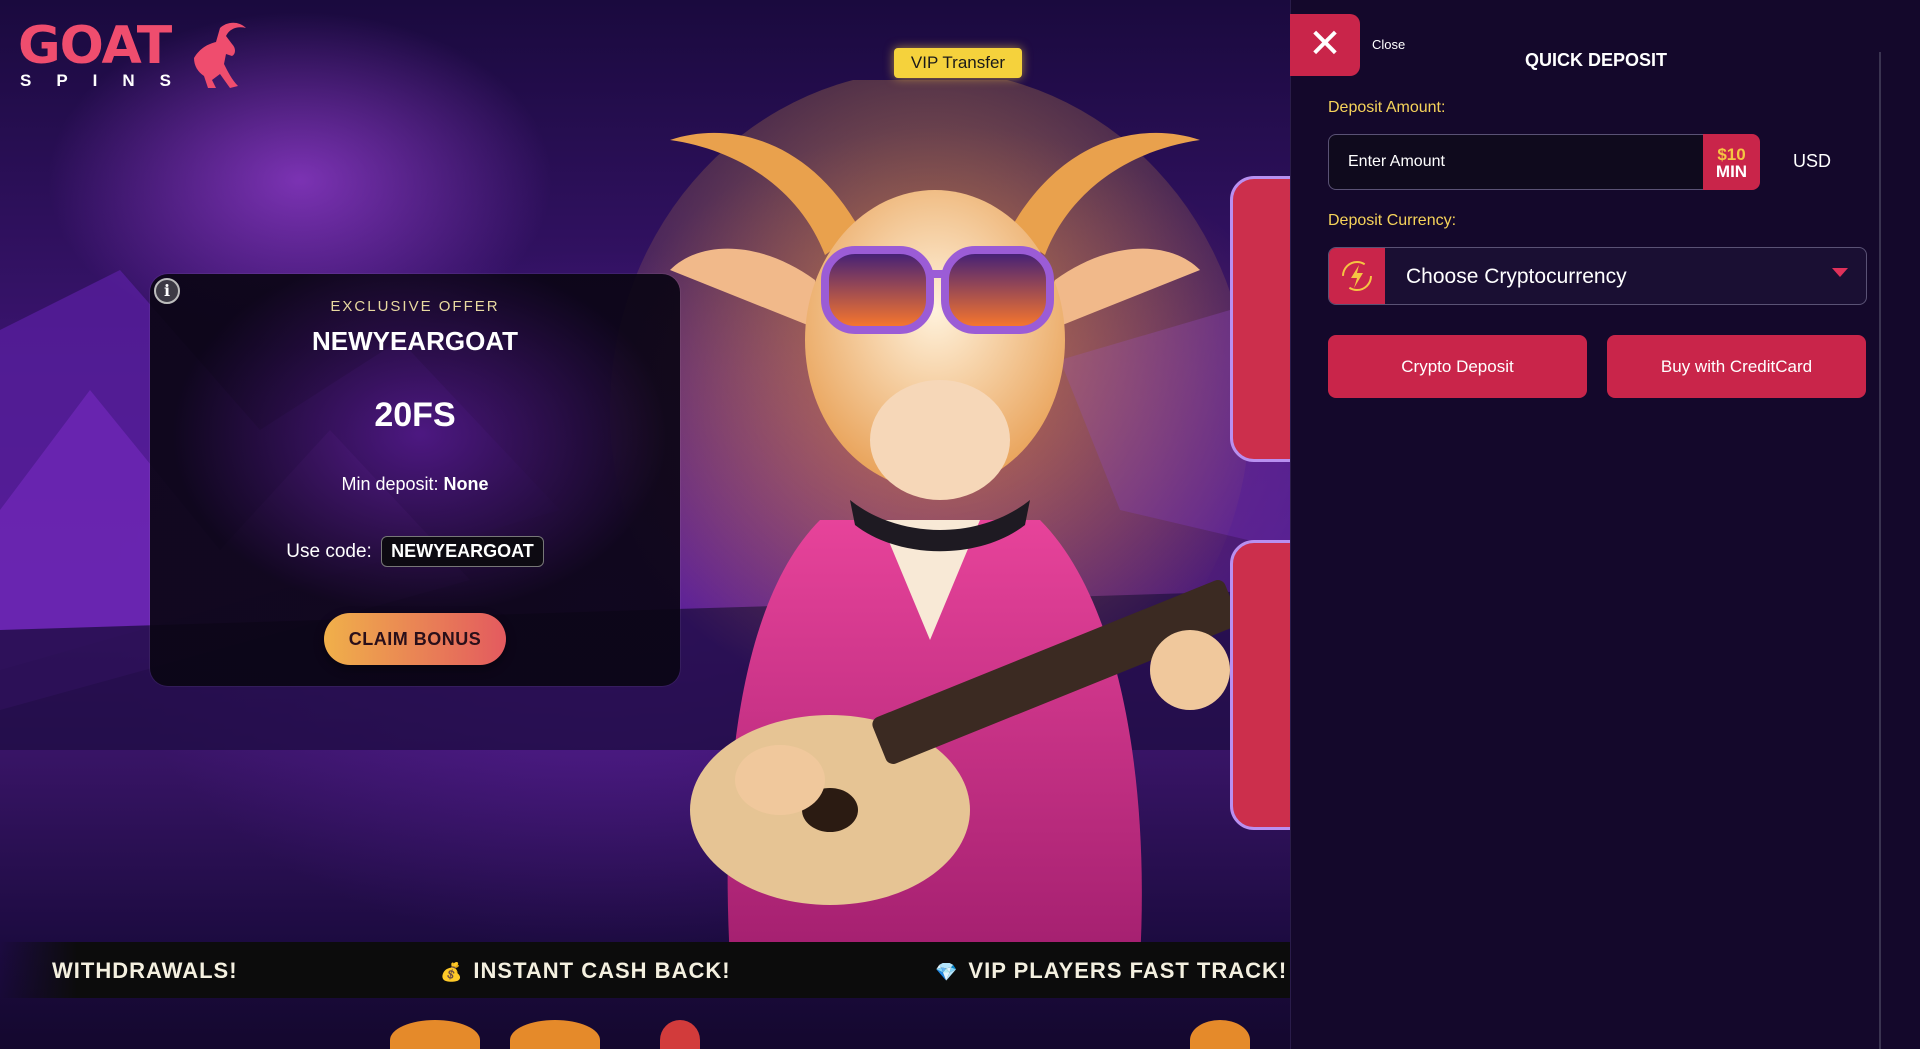 The width and height of the screenshot is (1920, 1049). I want to click on goat-spins-logo: GOAT SPINS, so click(132, 53).